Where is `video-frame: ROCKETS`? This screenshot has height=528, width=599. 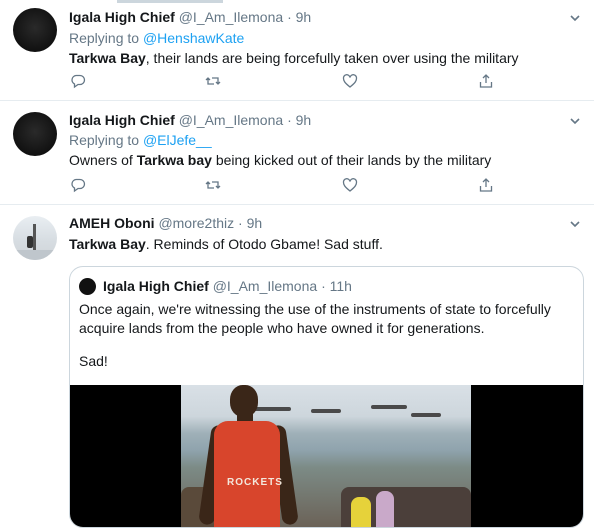 video-frame: ROCKETS is located at coordinates (326, 456).